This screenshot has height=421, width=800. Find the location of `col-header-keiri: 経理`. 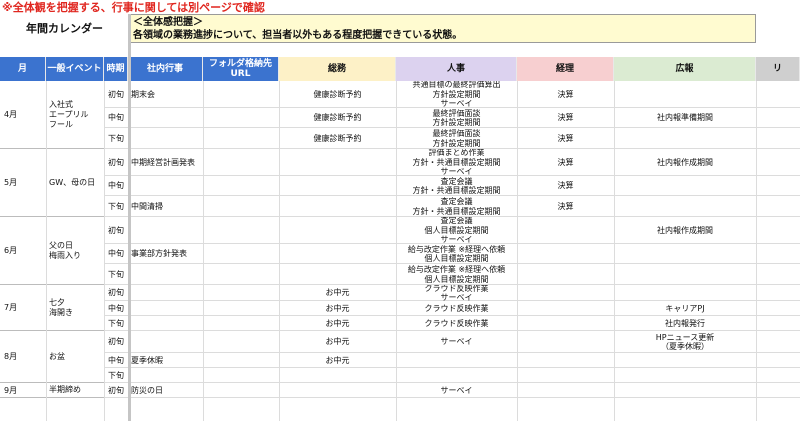

col-header-keiri: 経理 is located at coordinates (565, 69).